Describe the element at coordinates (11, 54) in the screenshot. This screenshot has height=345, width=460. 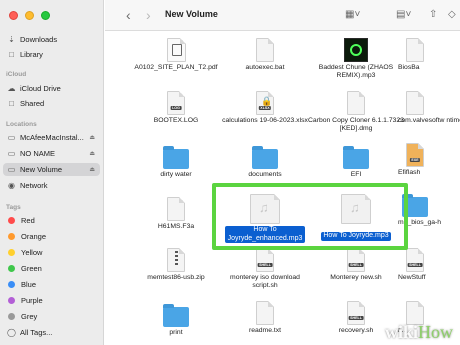
I see `folder-icon: □` at that location.